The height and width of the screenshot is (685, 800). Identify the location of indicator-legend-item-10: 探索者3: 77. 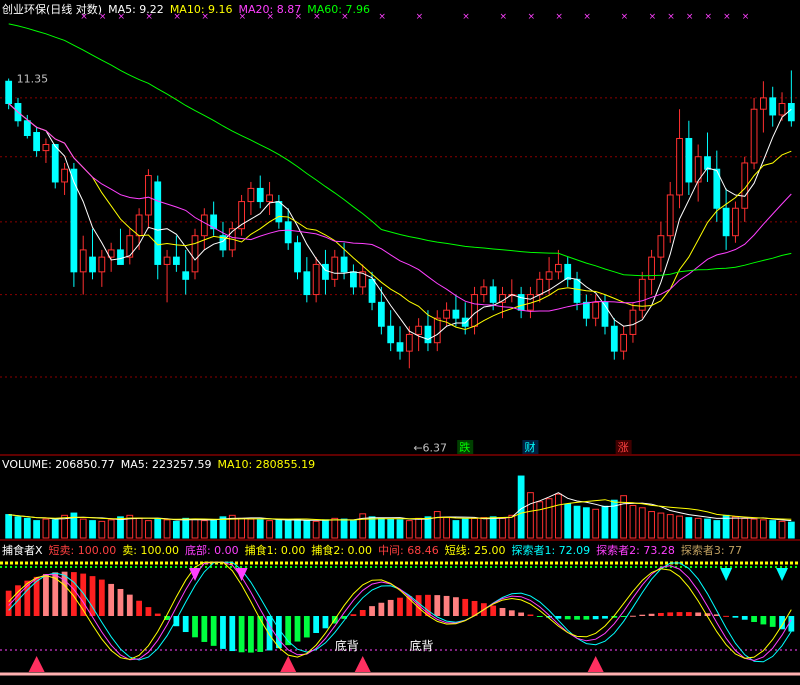
(711, 550).